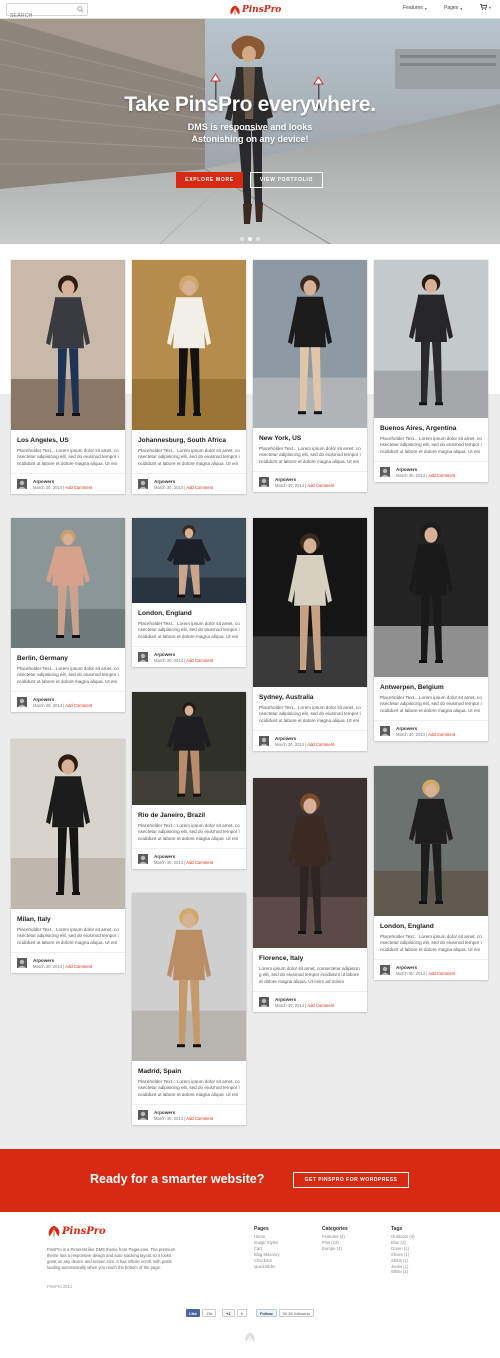 This screenshot has height=1358, width=500. What do you see at coordinates (68, 658) in the screenshot?
I see `pin-location-title: Berlin, Germany` at bounding box center [68, 658].